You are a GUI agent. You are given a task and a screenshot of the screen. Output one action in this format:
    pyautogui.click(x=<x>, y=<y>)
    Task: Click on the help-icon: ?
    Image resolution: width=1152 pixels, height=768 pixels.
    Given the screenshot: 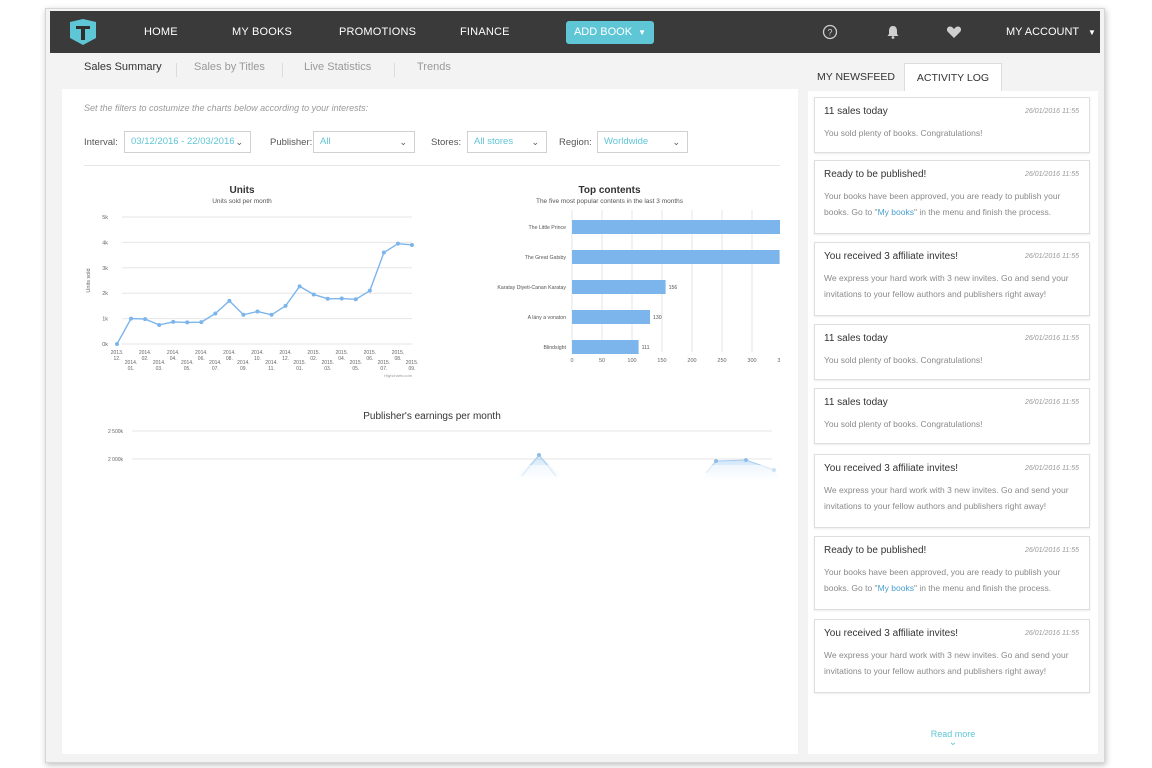 What is the action you would take?
    pyautogui.click(x=830, y=32)
    